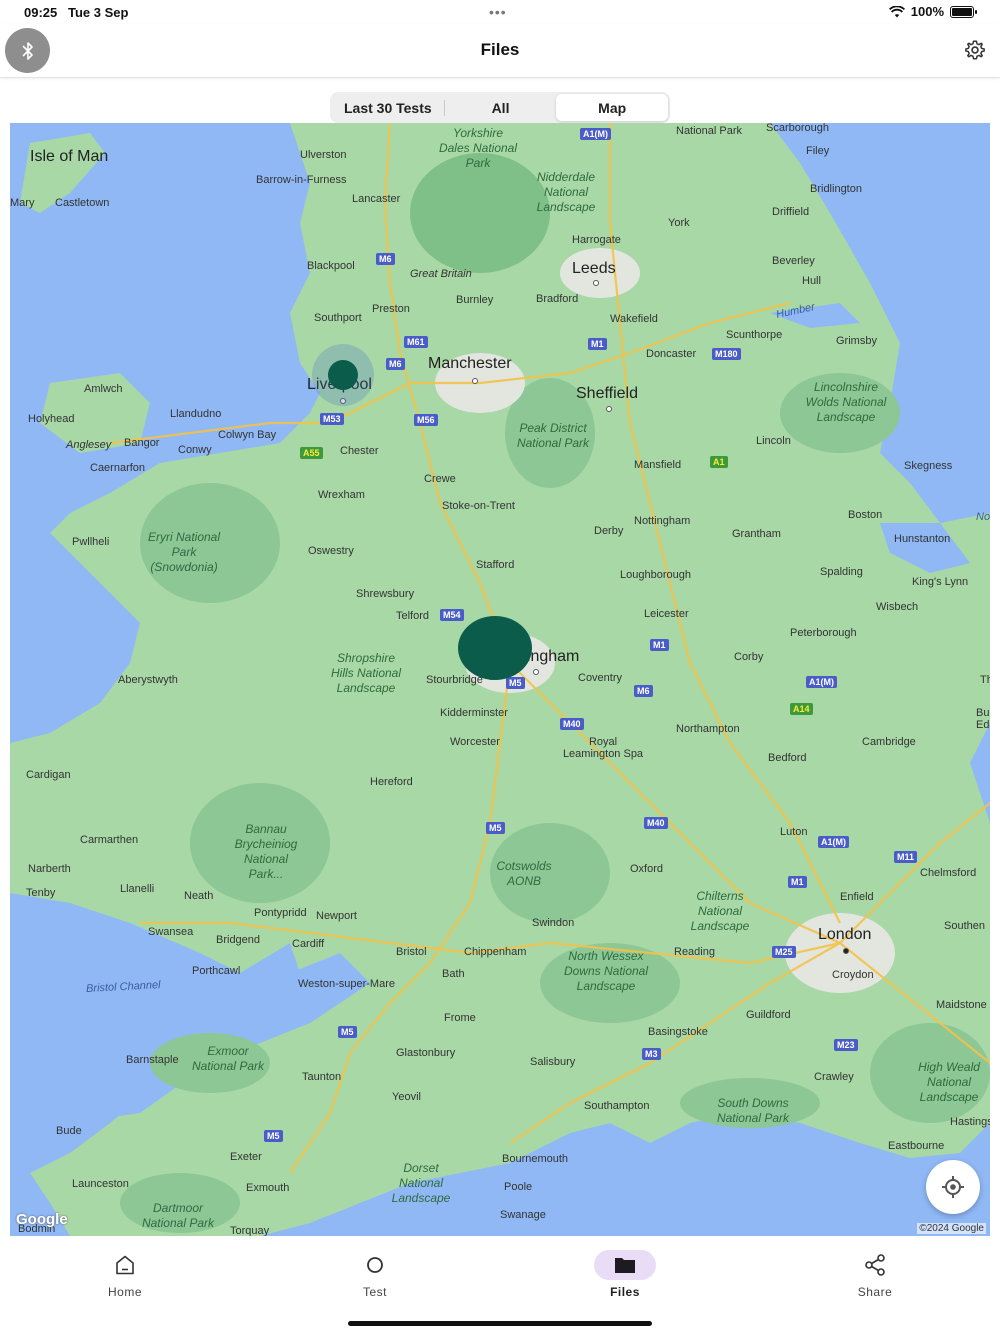 This screenshot has width=1000, height=1333. Describe the element at coordinates (658, 465) in the screenshot. I see `map-label-mansfield: Mansfield` at that location.